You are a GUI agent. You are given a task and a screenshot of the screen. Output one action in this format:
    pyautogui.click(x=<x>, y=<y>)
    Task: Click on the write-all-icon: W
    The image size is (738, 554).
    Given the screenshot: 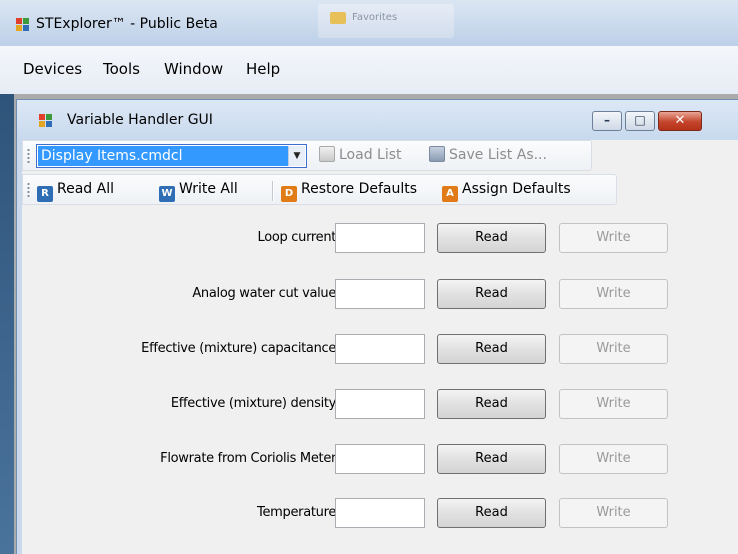 What is the action you would take?
    pyautogui.click(x=167, y=194)
    